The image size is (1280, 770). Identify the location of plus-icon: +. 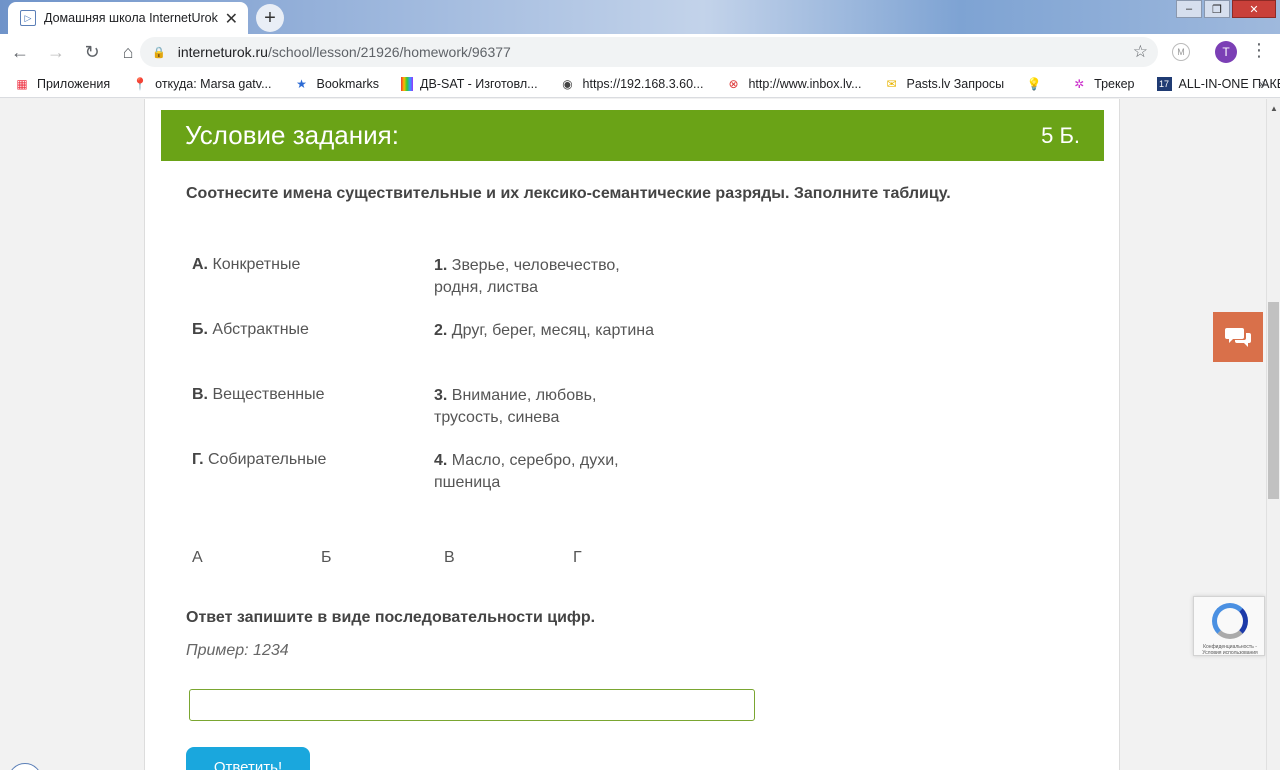
(270, 17).